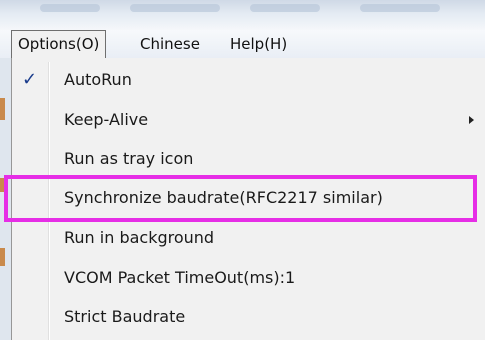  What do you see at coordinates (180, 277) in the screenshot?
I see `menu-item-label: VCOM Packet TimeOut(ms):1` at bounding box center [180, 277].